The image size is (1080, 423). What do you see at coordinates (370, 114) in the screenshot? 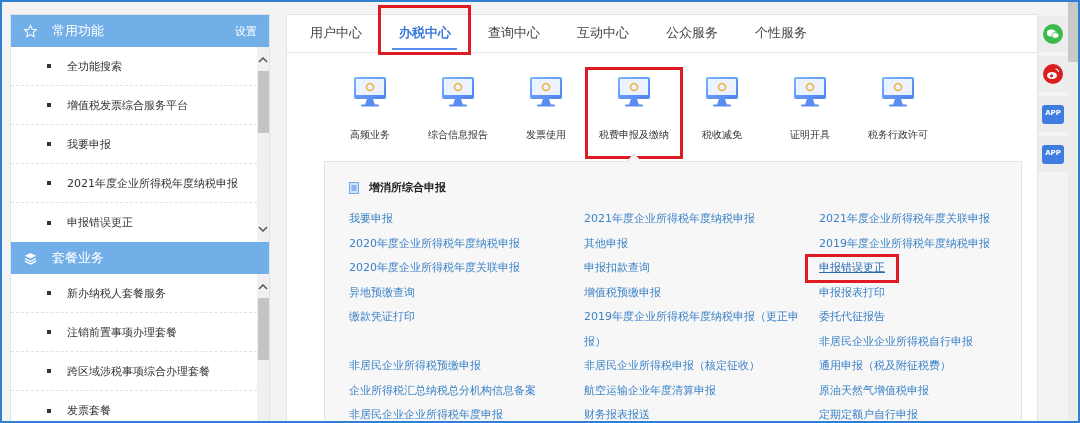
I see `category-item: 高频业务` at bounding box center [370, 114].